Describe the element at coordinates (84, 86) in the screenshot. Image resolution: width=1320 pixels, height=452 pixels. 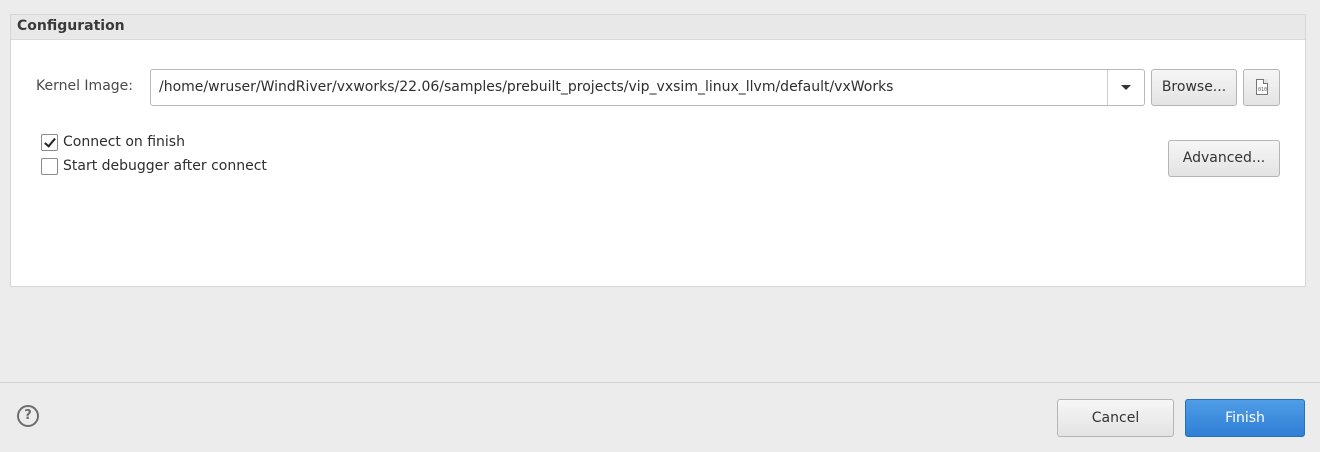
I see `kernel-image-label: Kernel Image:` at that location.